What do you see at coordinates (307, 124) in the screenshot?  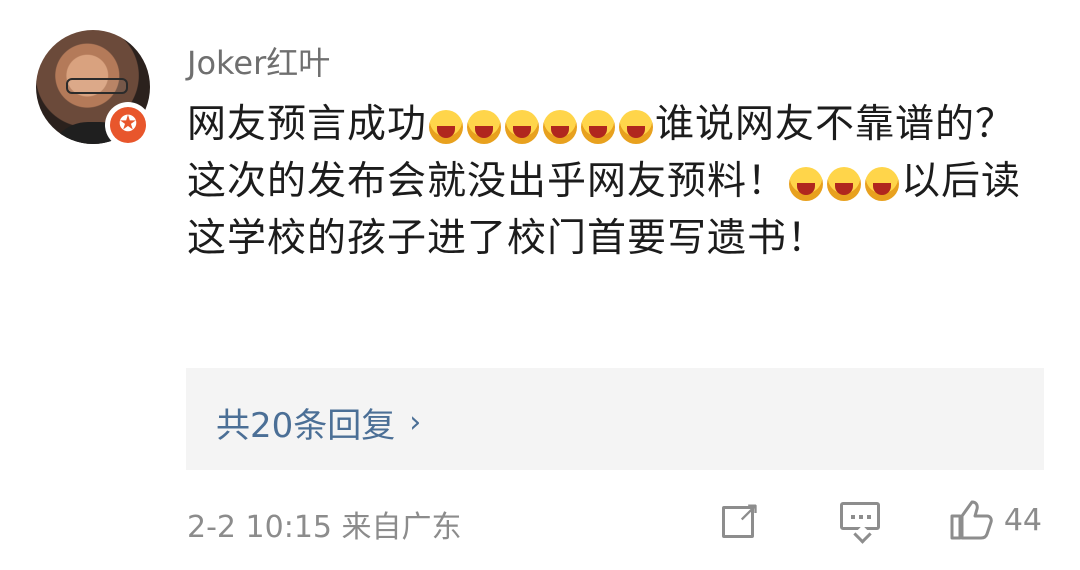 I see `comment-text-part1: 网友预言成功` at bounding box center [307, 124].